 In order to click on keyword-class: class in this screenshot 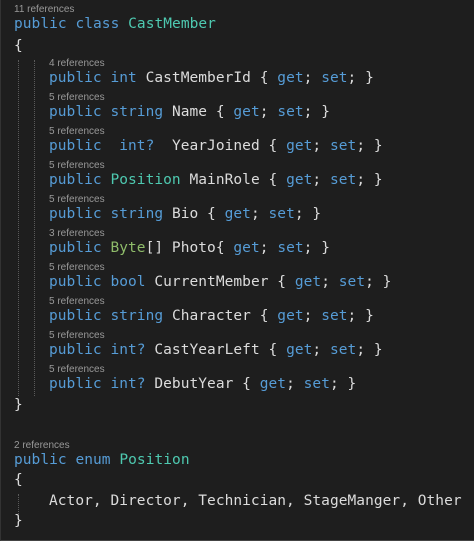, I will do `click(97, 24)`.